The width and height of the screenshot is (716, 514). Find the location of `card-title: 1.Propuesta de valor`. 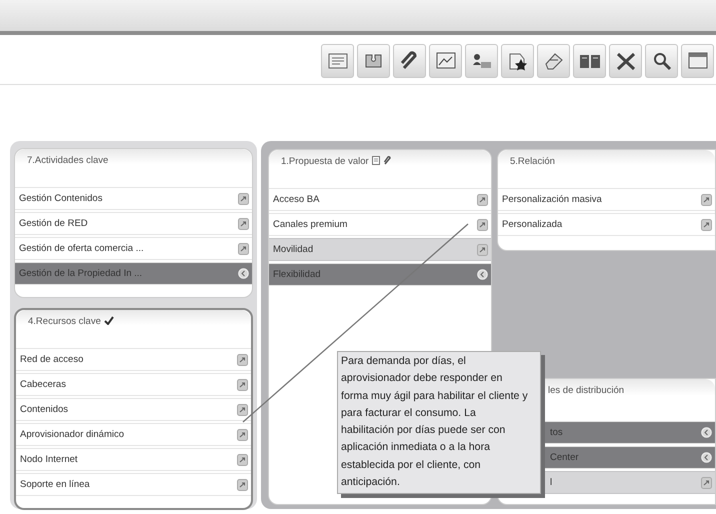

card-title: 1.Propuesta de valor is located at coordinates (325, 161).